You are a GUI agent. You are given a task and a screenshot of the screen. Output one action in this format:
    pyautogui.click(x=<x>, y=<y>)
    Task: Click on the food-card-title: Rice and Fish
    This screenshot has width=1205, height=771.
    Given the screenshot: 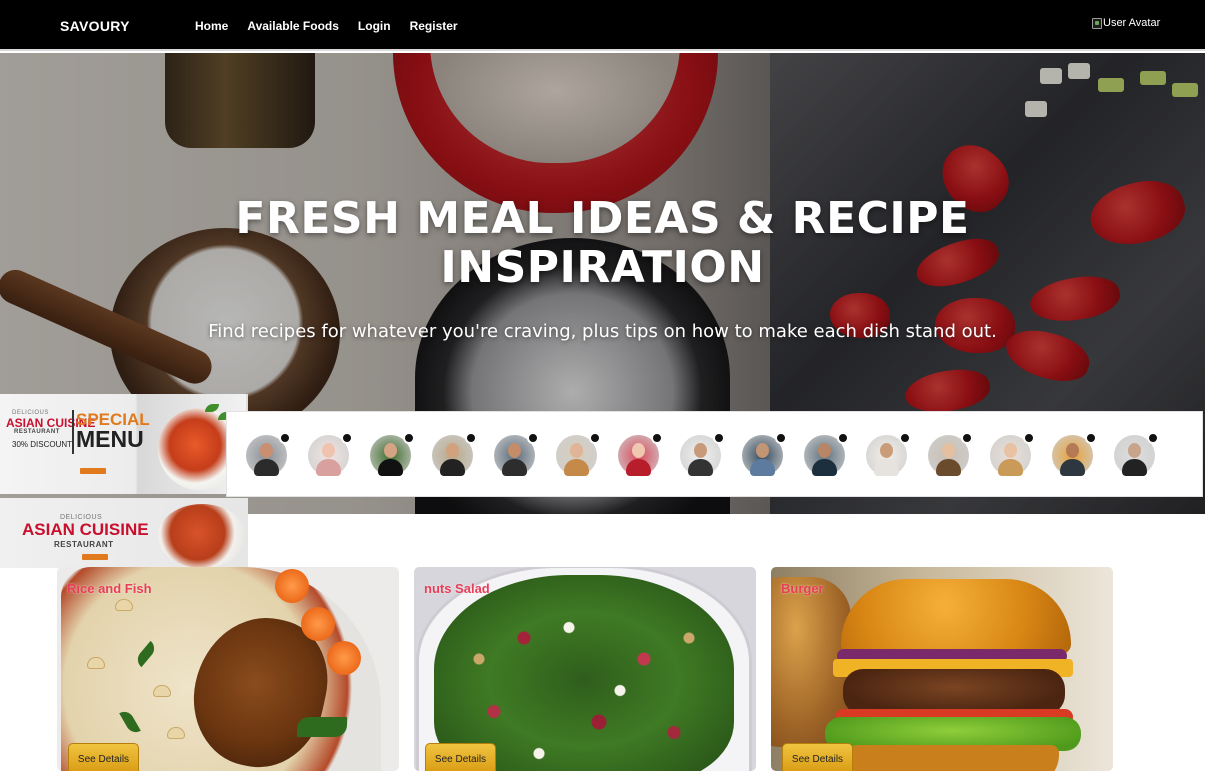 What is the action you would take?
    pyautogui.click(x=109, y=588)
    